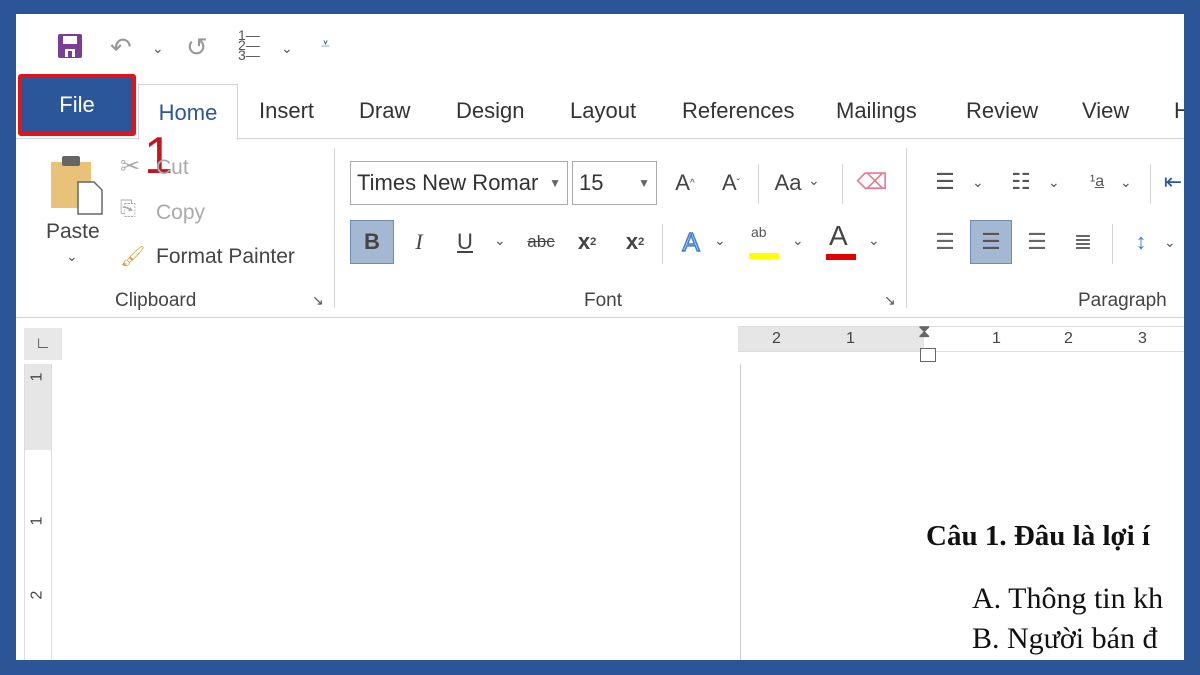  Describe the element at coordinates (73, 232) in the screenshot. I see `paste-button: Paste` at that location.